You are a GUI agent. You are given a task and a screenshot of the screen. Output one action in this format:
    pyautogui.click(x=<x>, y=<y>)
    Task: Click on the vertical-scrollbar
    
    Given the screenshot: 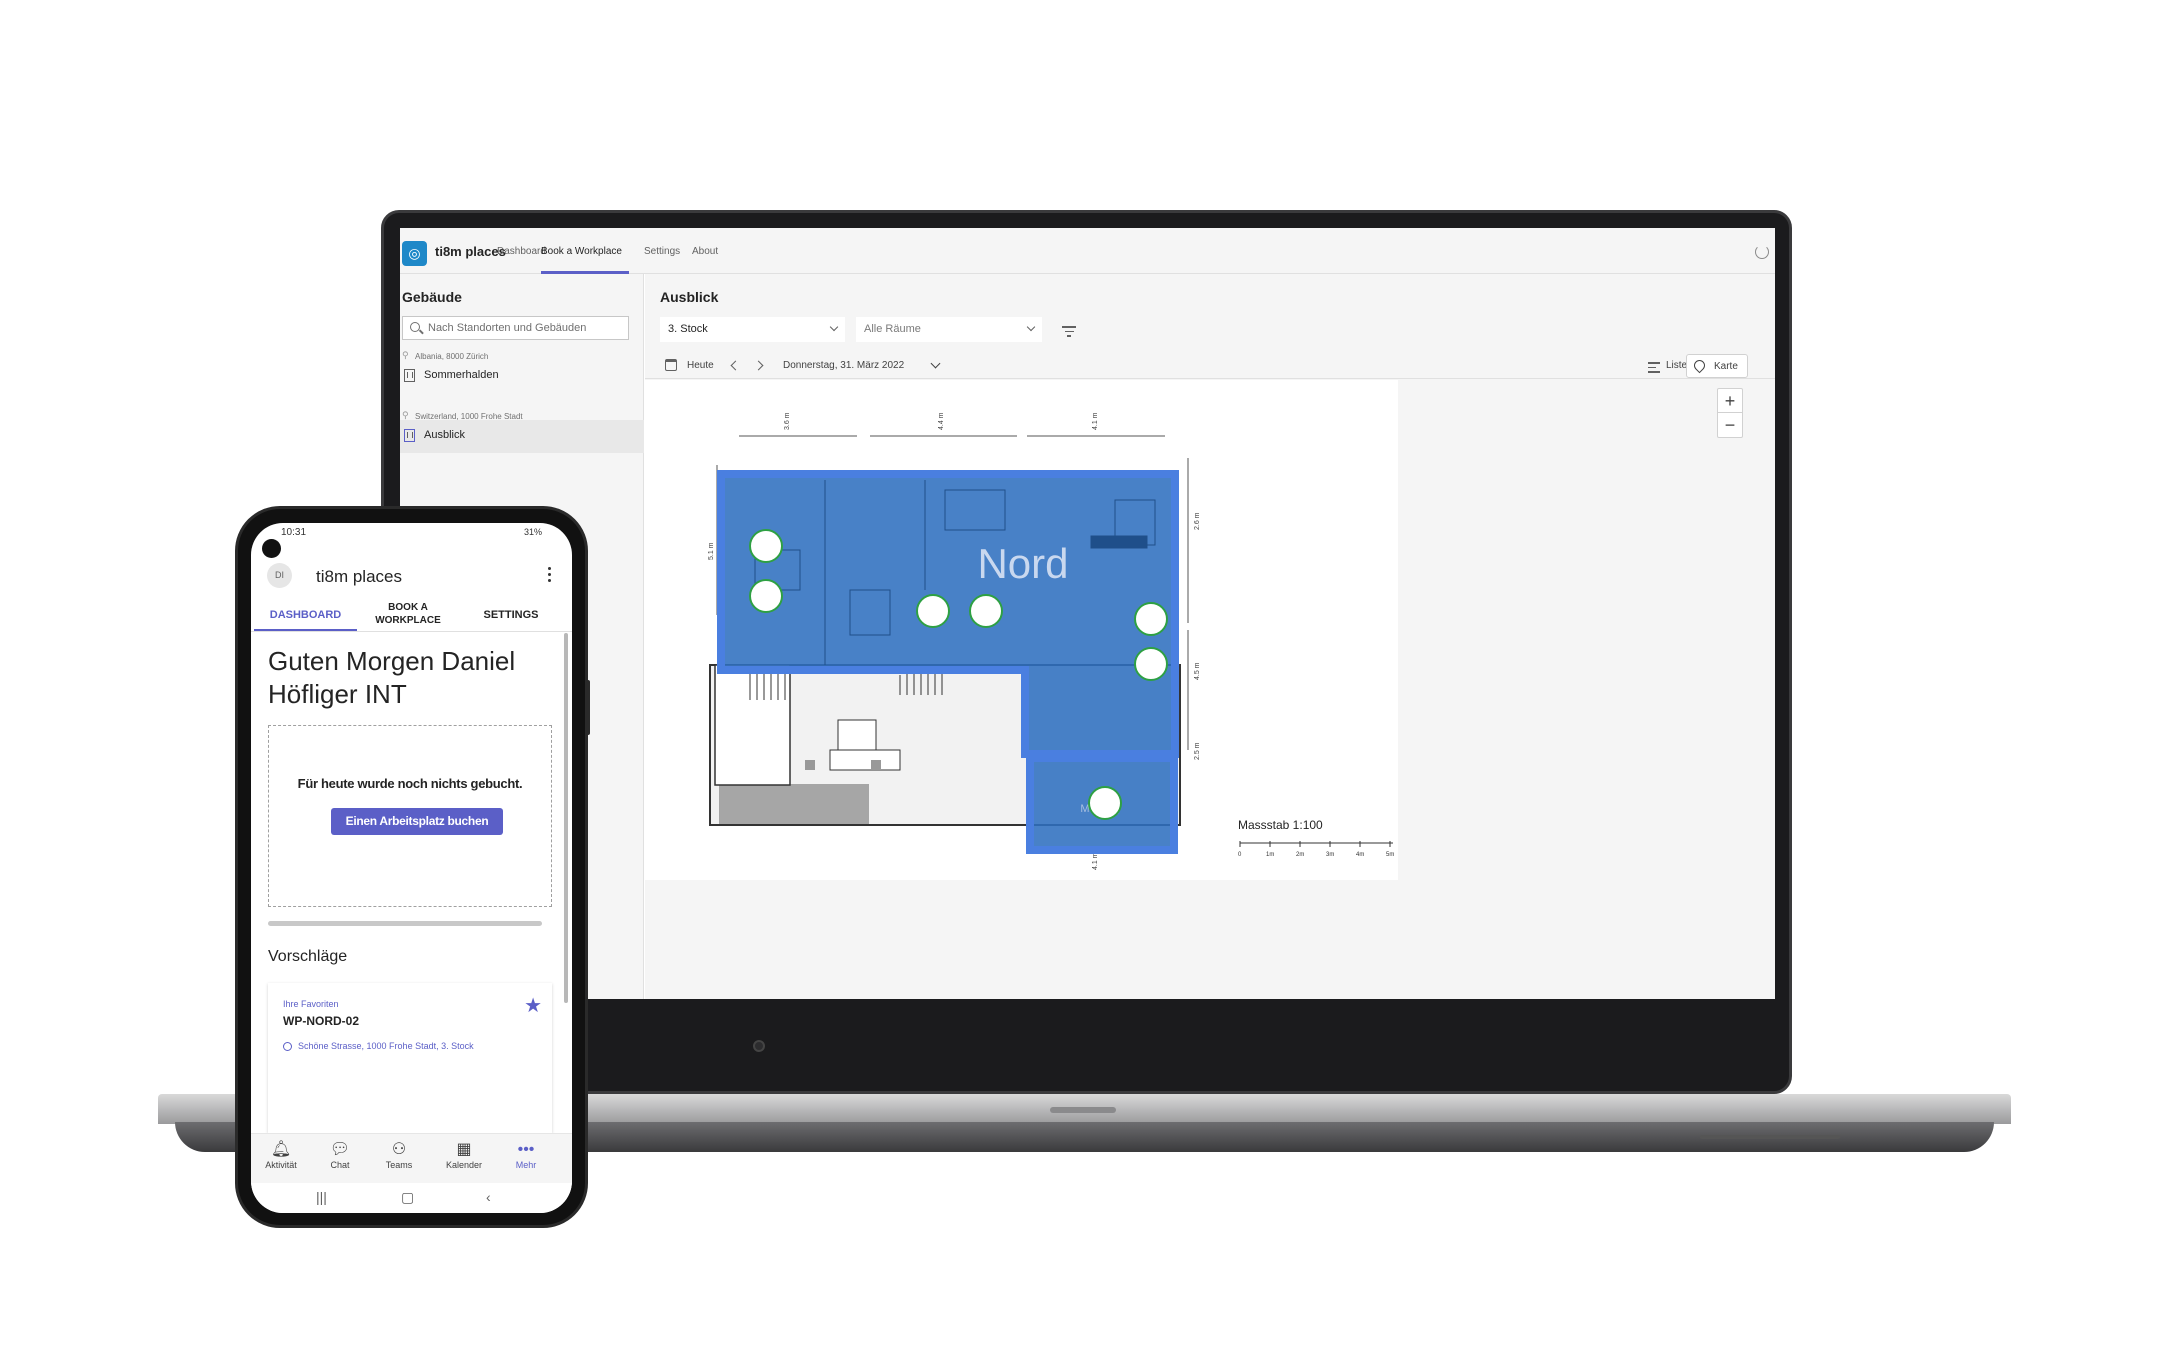 What is the action you would take?
    pyautogui.click(x=566, y=818)
    